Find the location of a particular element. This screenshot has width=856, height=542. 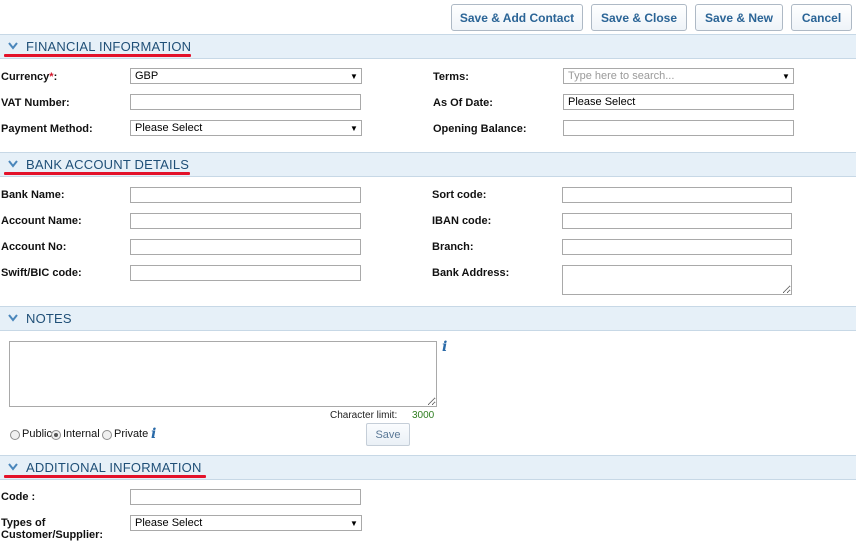

save-close-button: Save & Close is located at coordinates (639, 17).